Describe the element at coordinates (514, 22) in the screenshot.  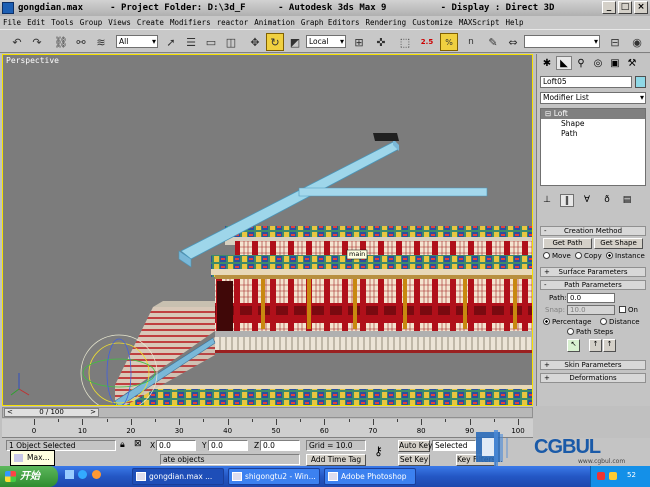
I see `menu-help: Help` at that location.